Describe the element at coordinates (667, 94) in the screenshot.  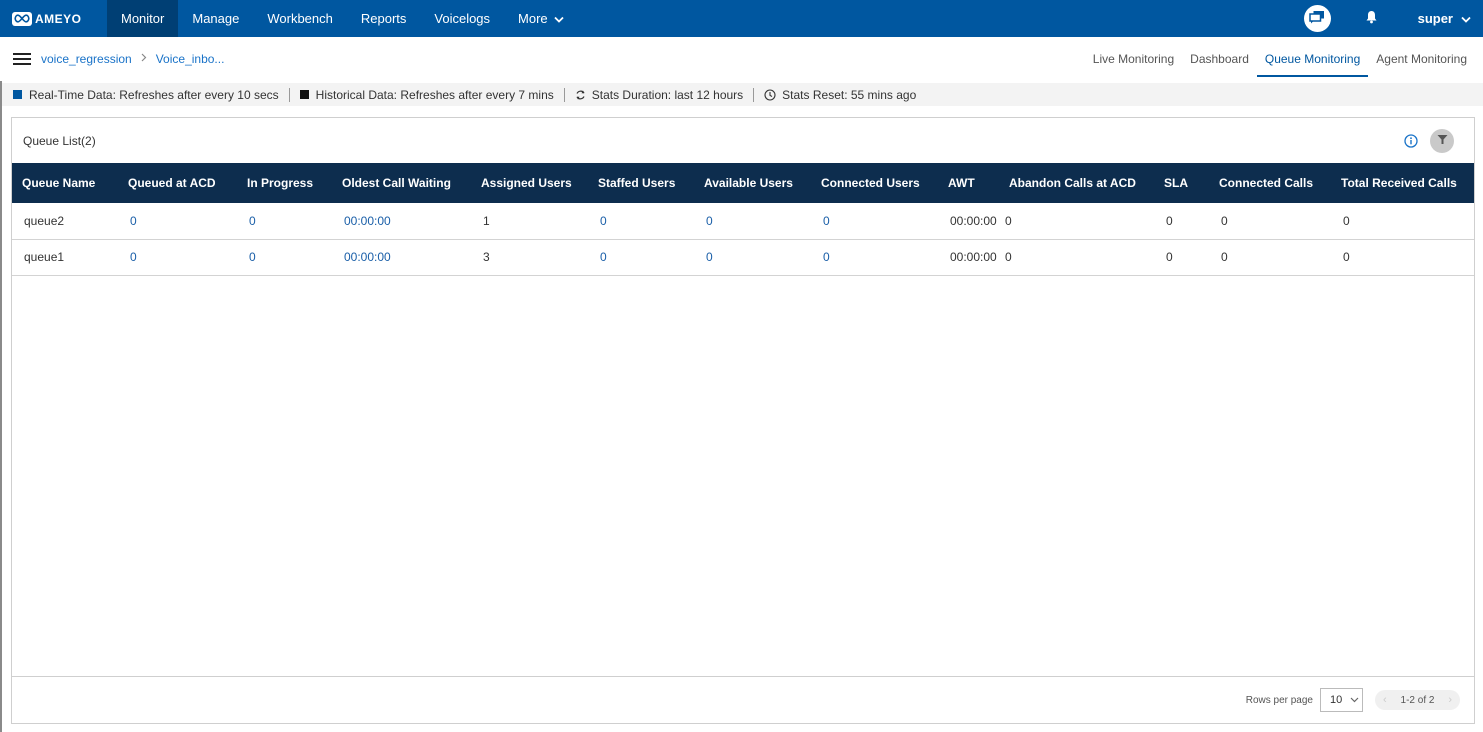
I see `stats-duration-text: Stats Duration: last 12 hours` at that location.